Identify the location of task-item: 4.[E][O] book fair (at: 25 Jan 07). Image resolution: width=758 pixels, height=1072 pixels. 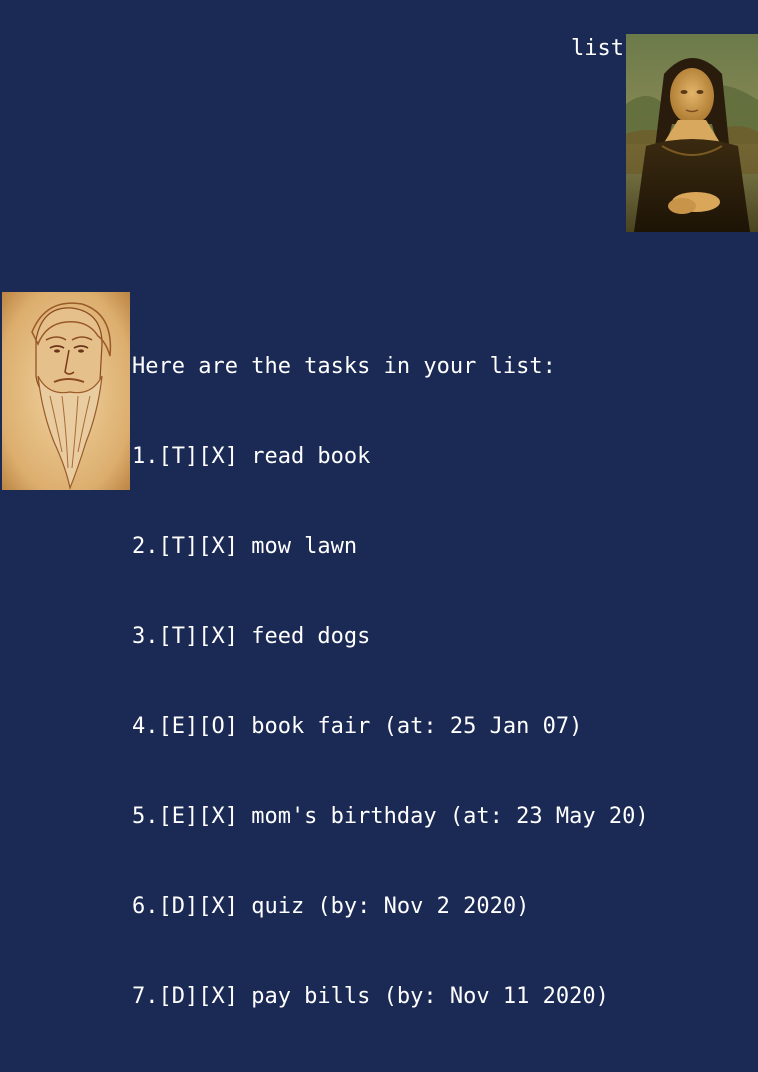
(357, 726).